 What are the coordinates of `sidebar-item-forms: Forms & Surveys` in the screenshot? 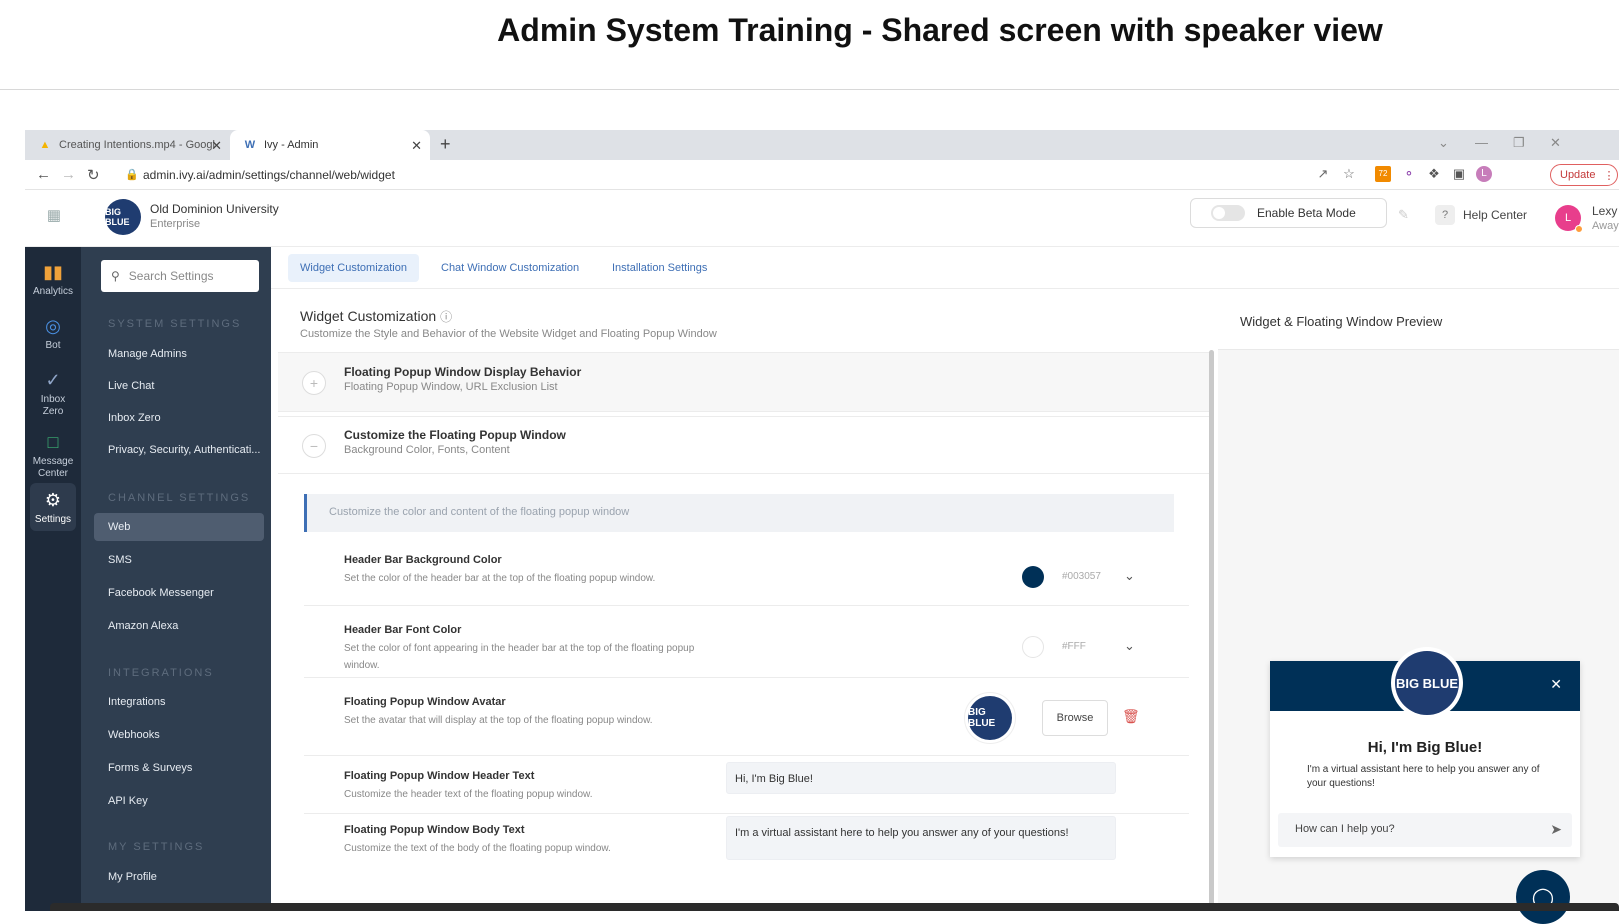 It's located at (150, 768).